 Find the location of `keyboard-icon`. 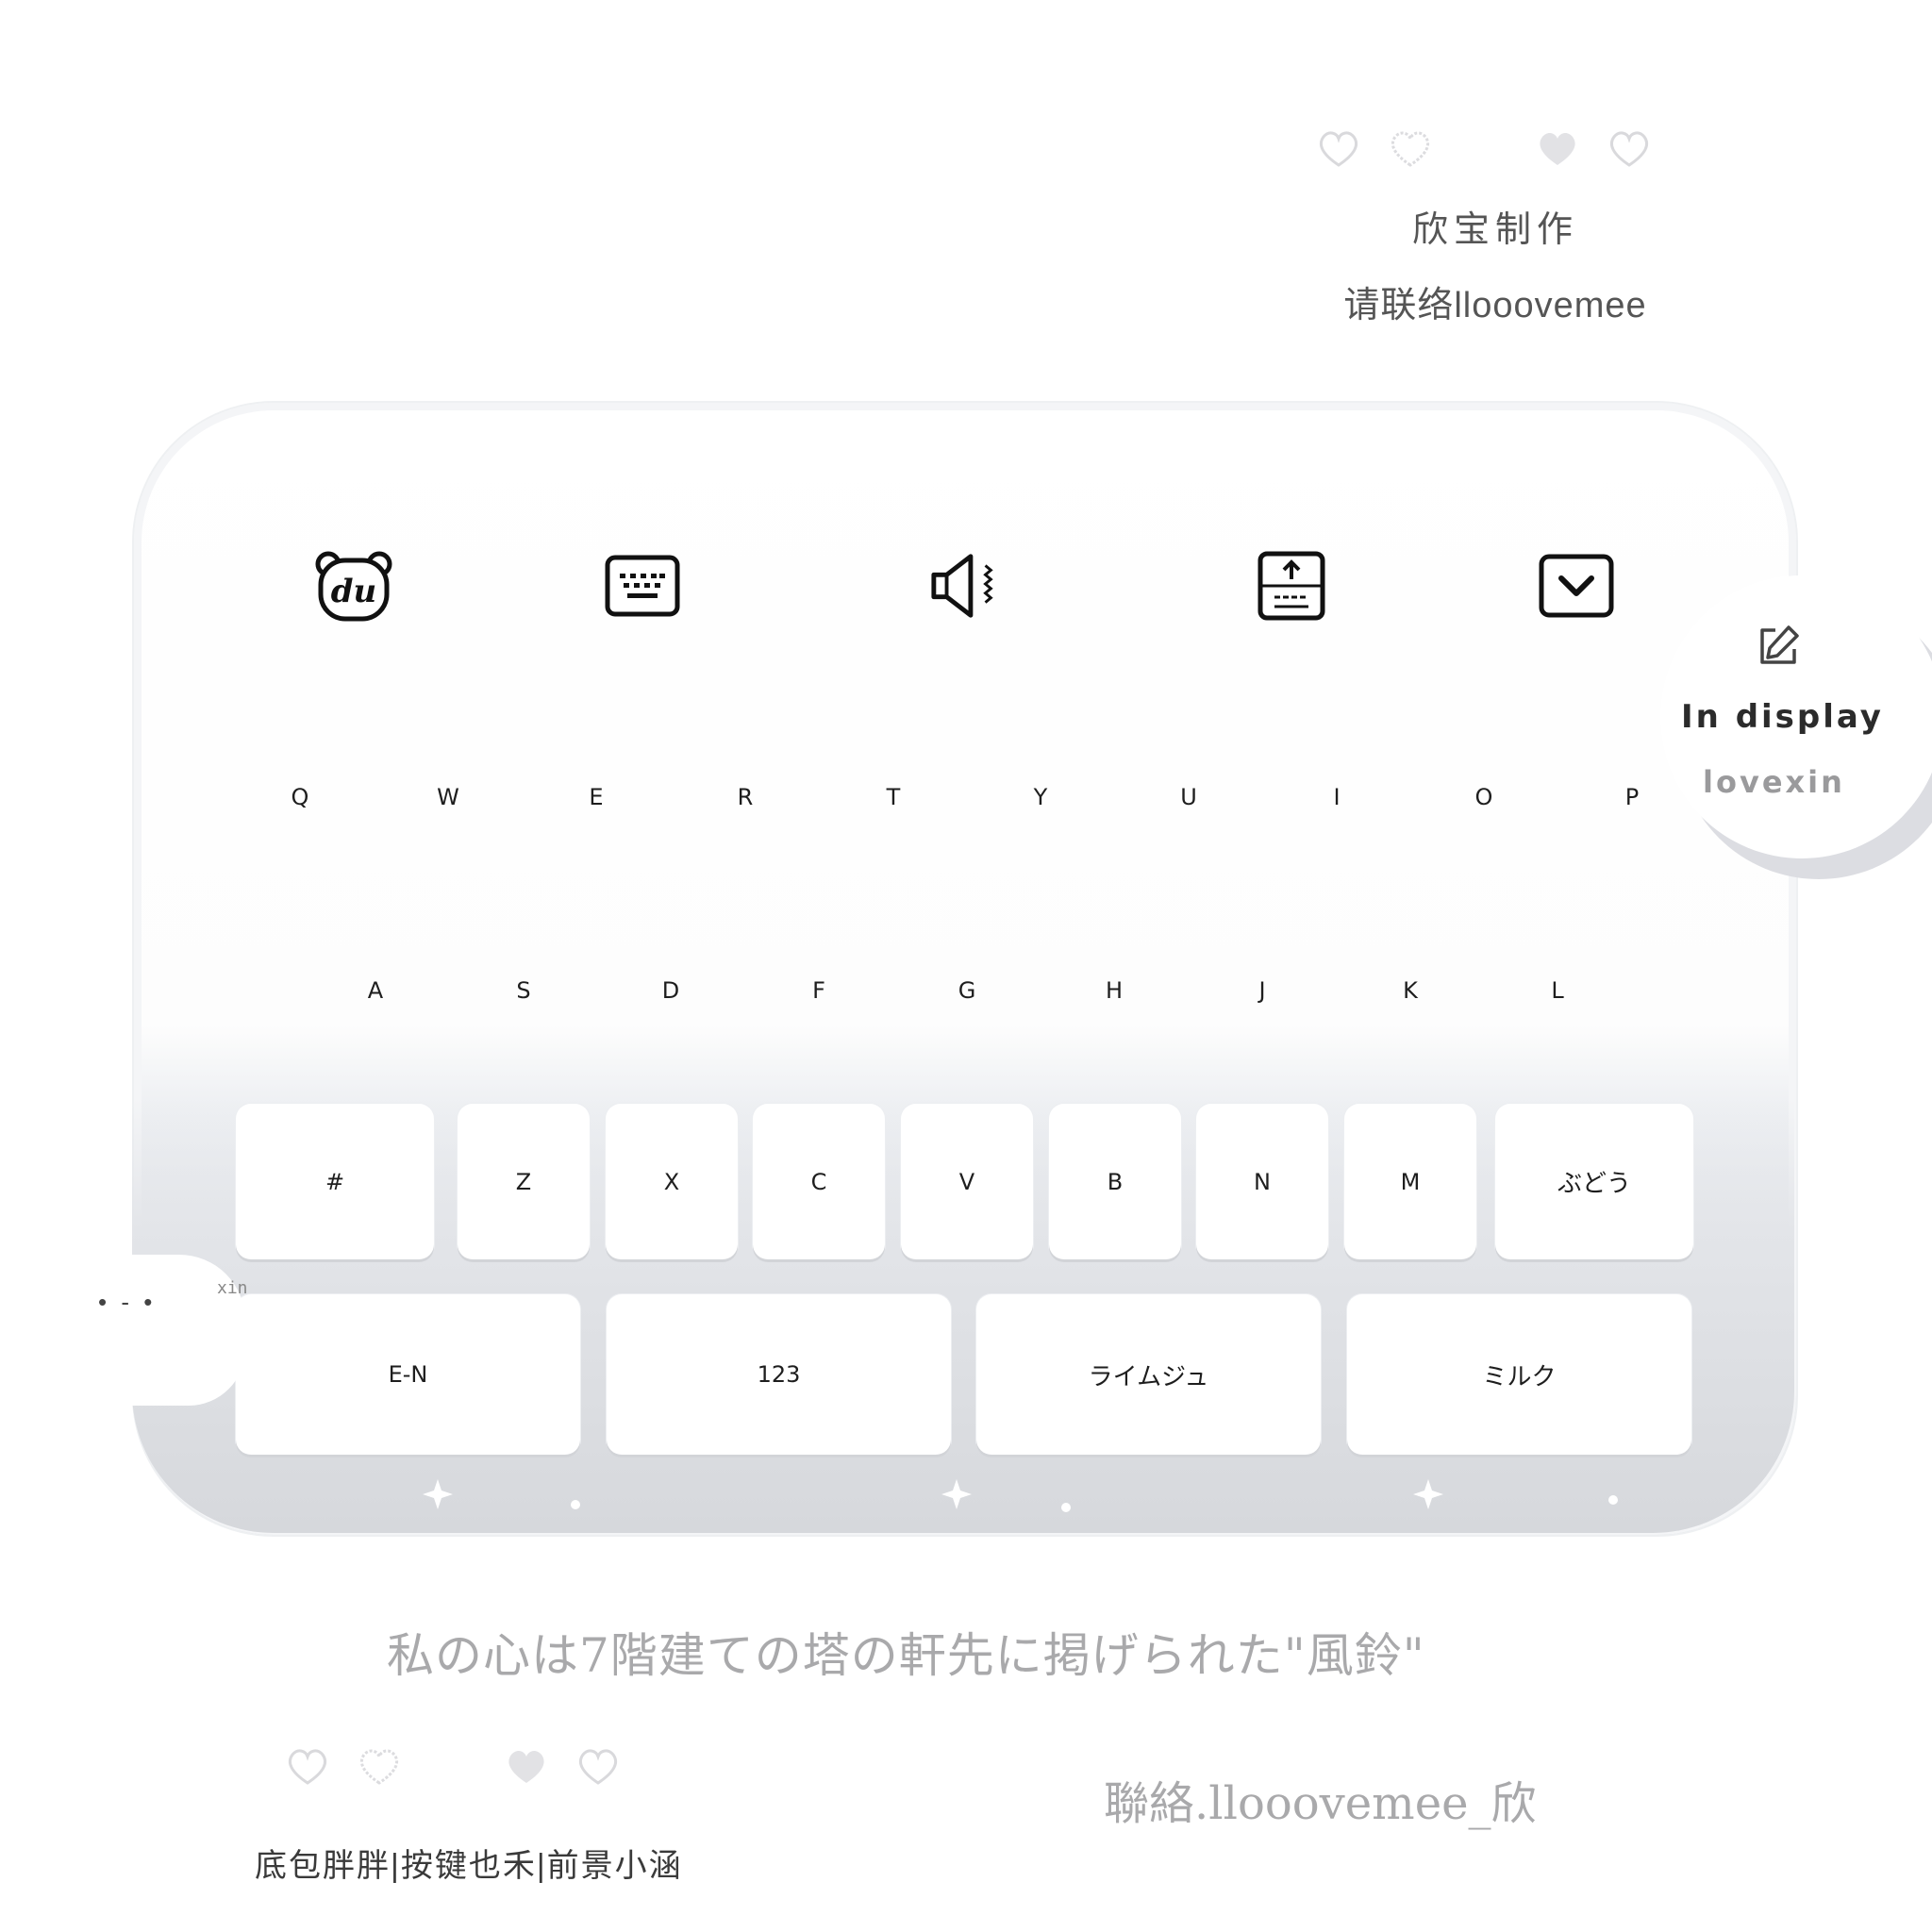

keyboard-icon is located at coordinates (643, 586).